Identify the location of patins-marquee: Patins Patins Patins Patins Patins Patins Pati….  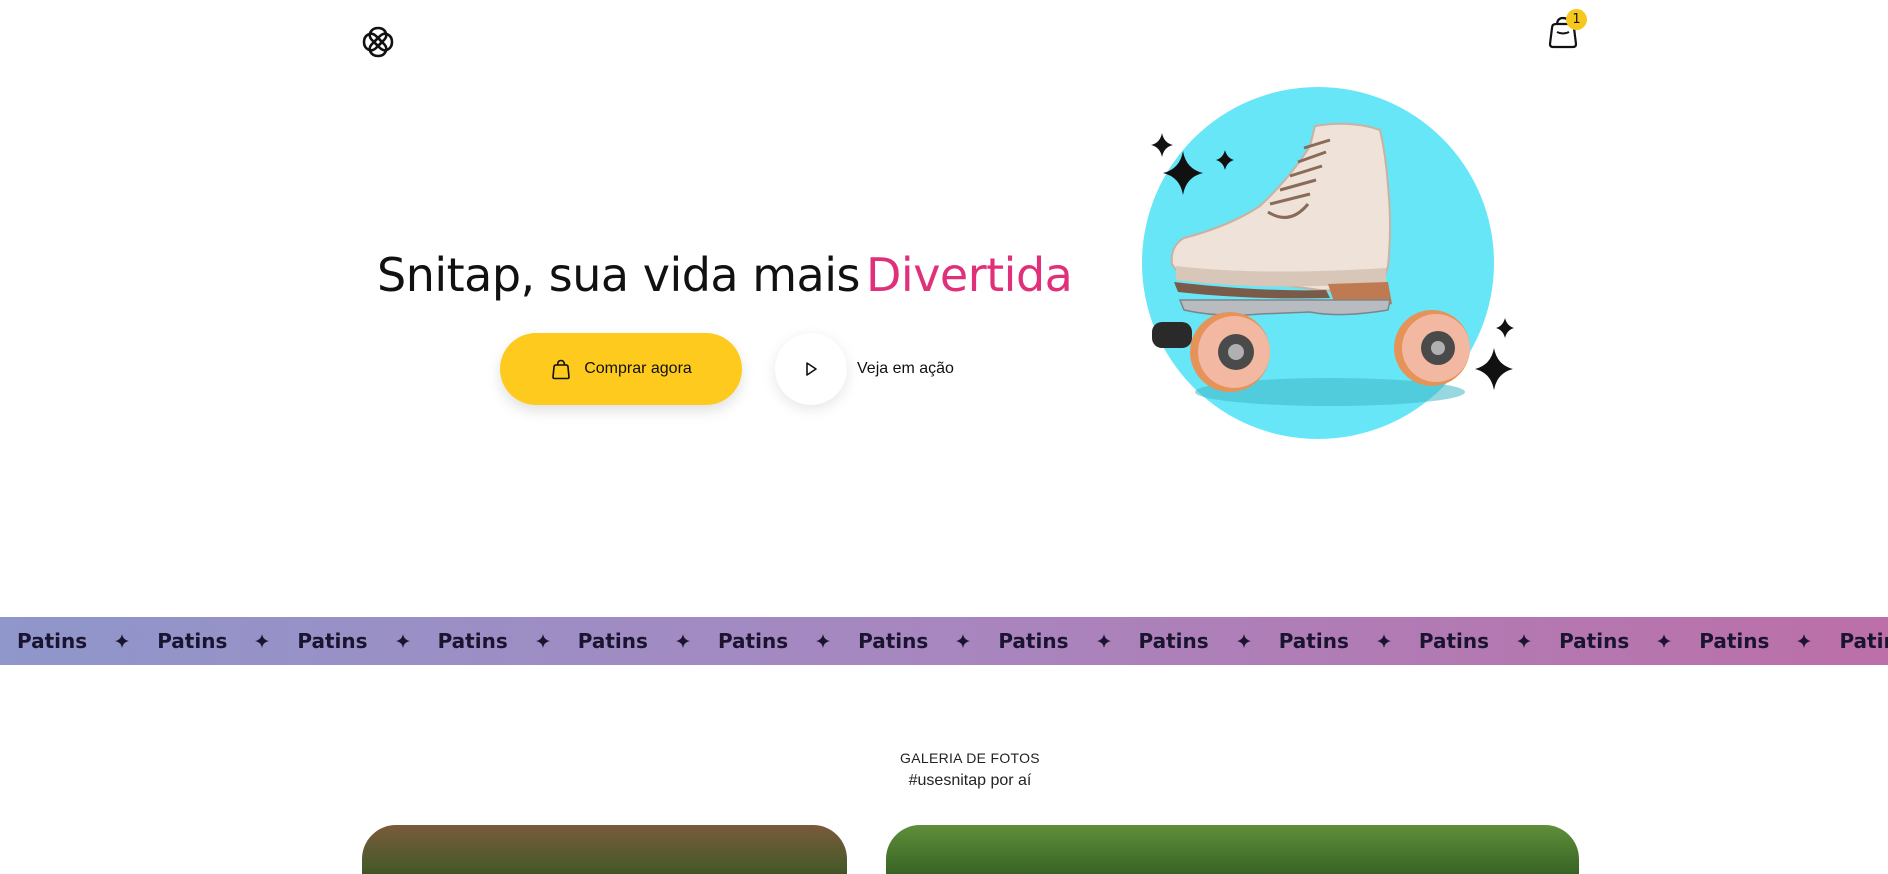
(944, 641).